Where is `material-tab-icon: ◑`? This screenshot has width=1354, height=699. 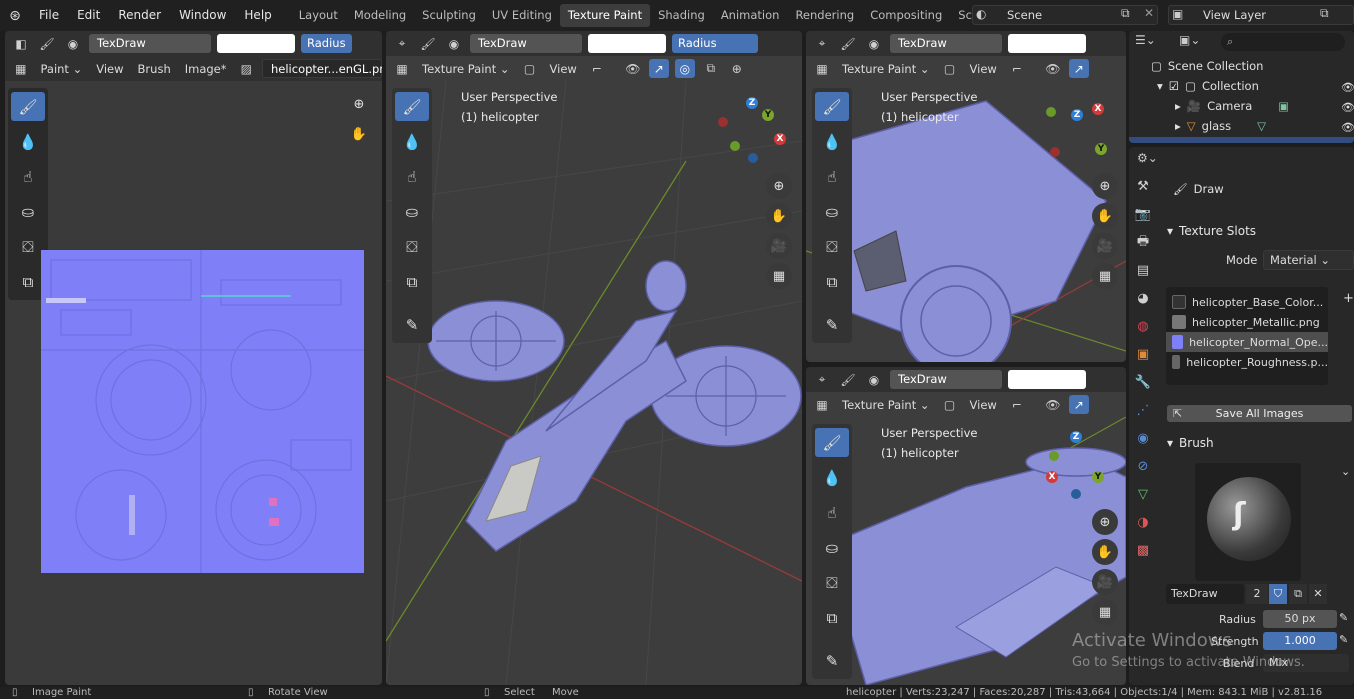
material-tab-icon: ◑ is located at coordinates (1143, 522).